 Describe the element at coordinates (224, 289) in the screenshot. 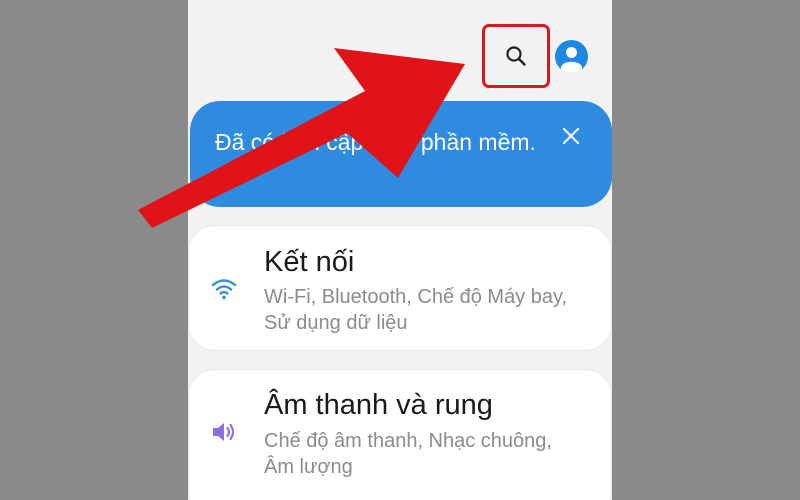

I see `wifi-icon` at that location.